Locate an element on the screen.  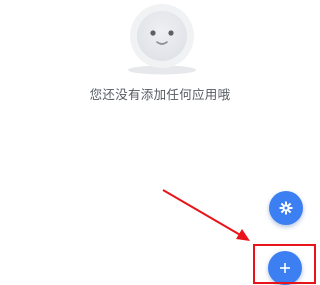
highlight-box is located at coordinates (284, 264).